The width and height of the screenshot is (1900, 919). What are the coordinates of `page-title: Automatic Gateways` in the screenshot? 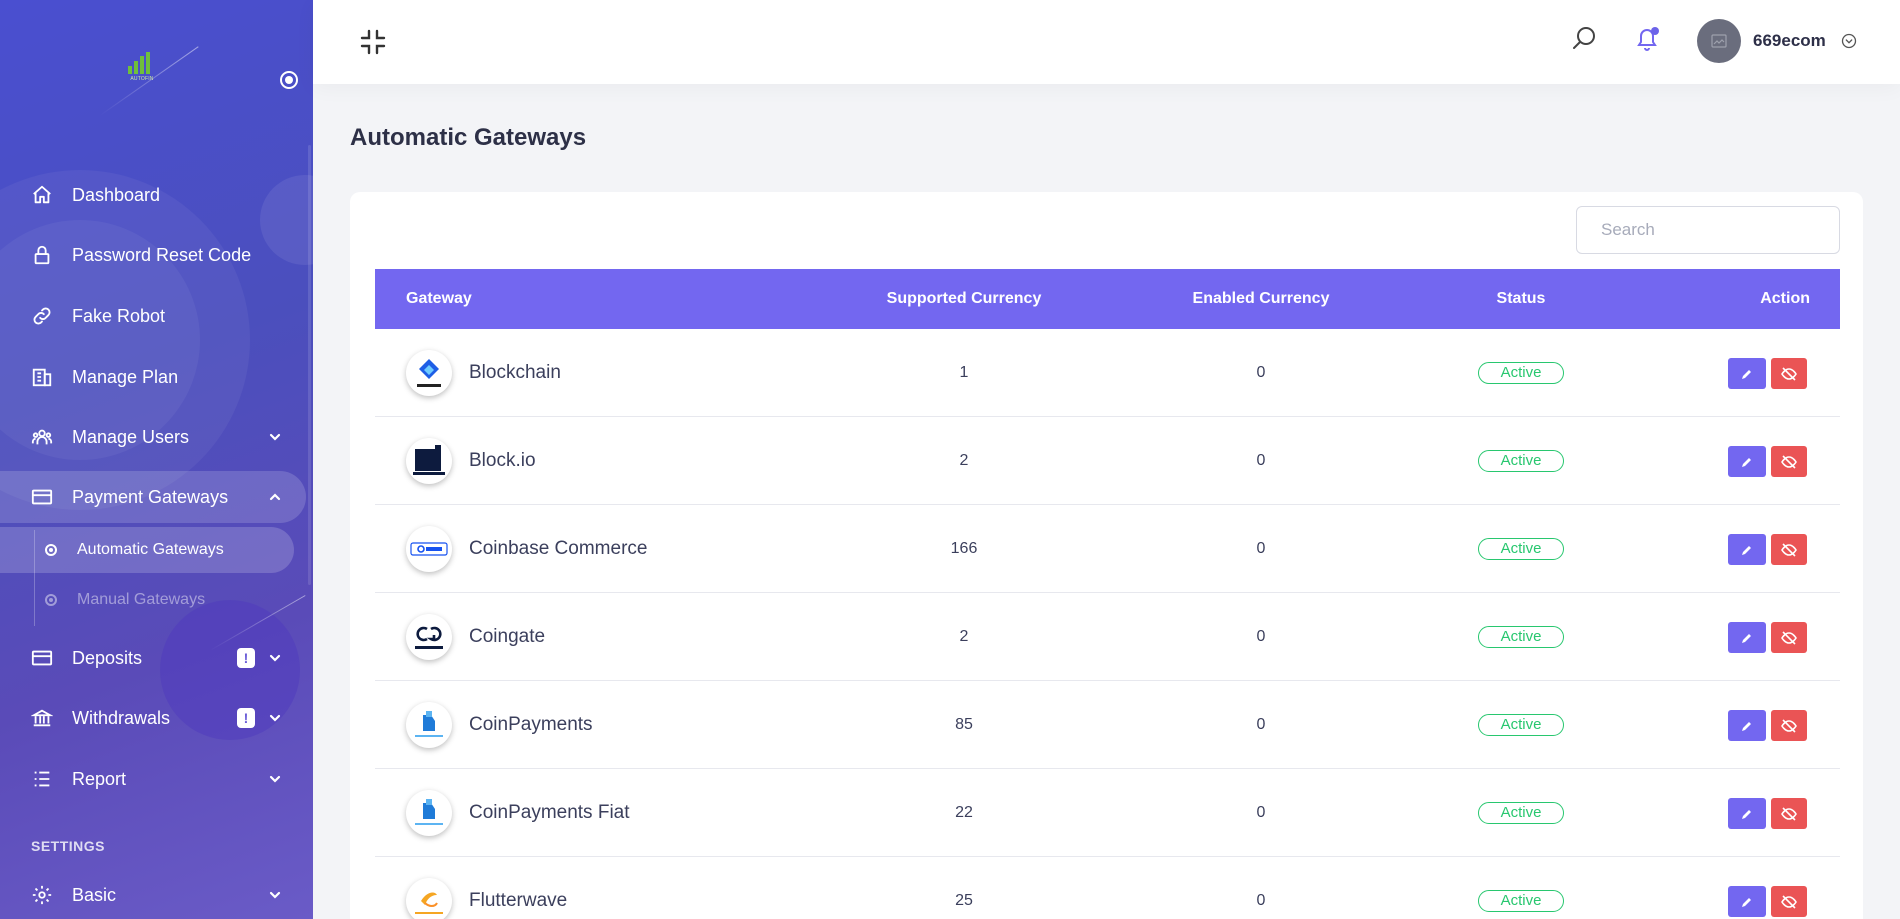 It's located at (468, 137).